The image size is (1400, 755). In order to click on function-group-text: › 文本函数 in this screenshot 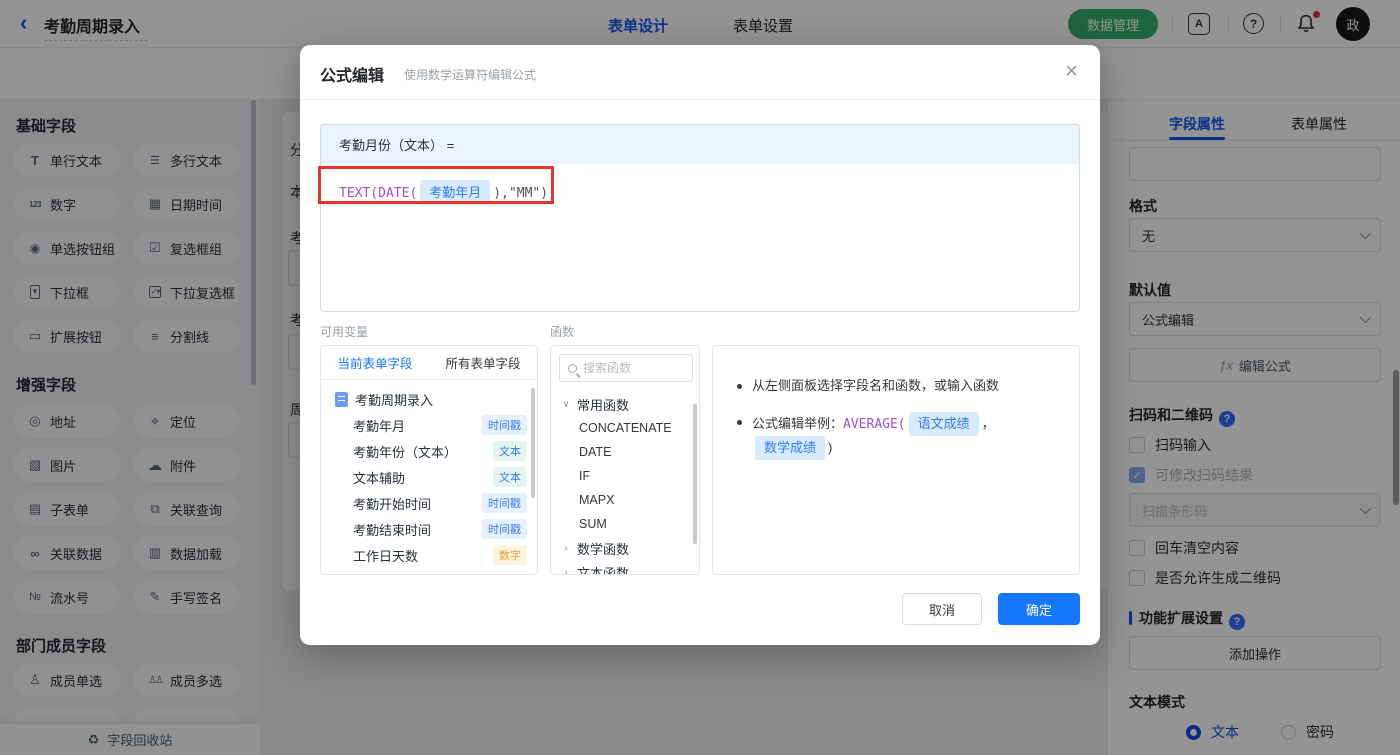, I will do `click(625, 567)`.